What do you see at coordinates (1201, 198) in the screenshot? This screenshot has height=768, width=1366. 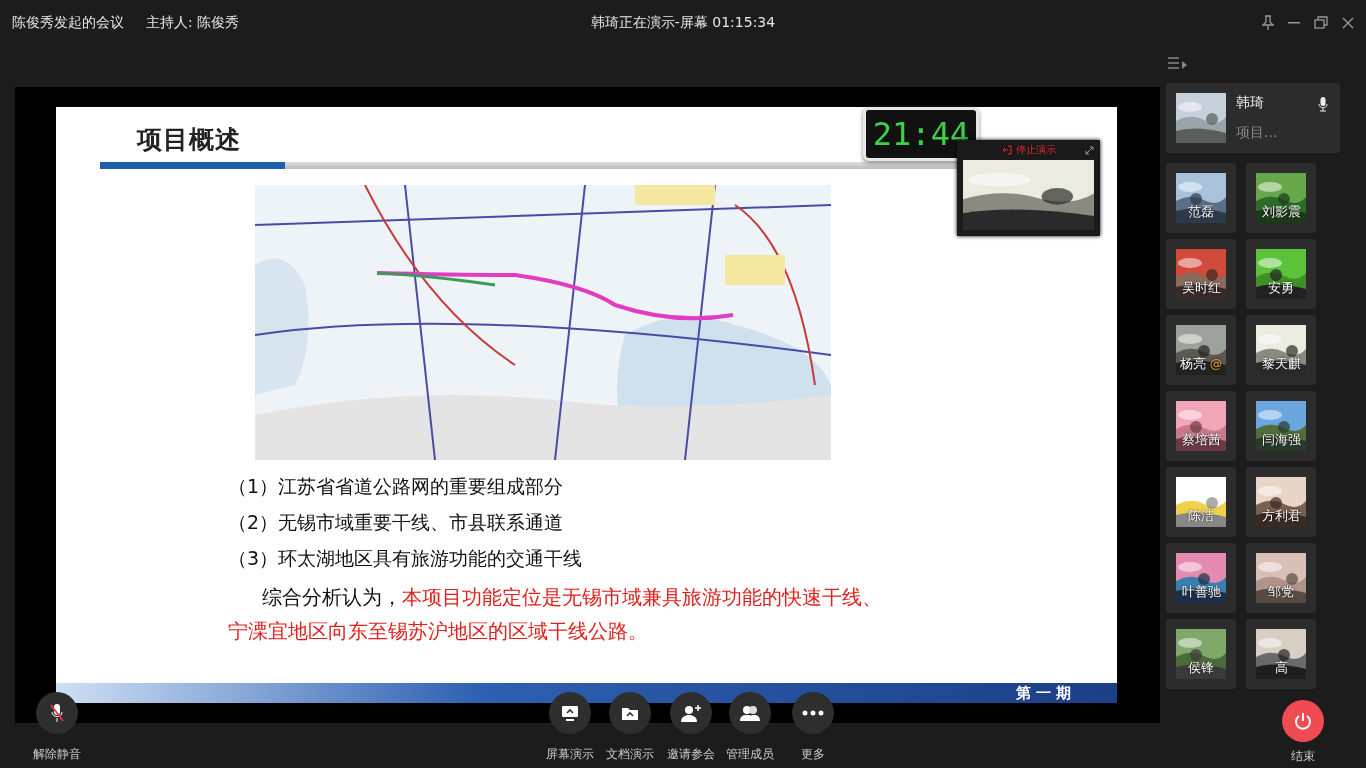 I see `participant-tile: 范磊` at bounding box center [1201, 198].